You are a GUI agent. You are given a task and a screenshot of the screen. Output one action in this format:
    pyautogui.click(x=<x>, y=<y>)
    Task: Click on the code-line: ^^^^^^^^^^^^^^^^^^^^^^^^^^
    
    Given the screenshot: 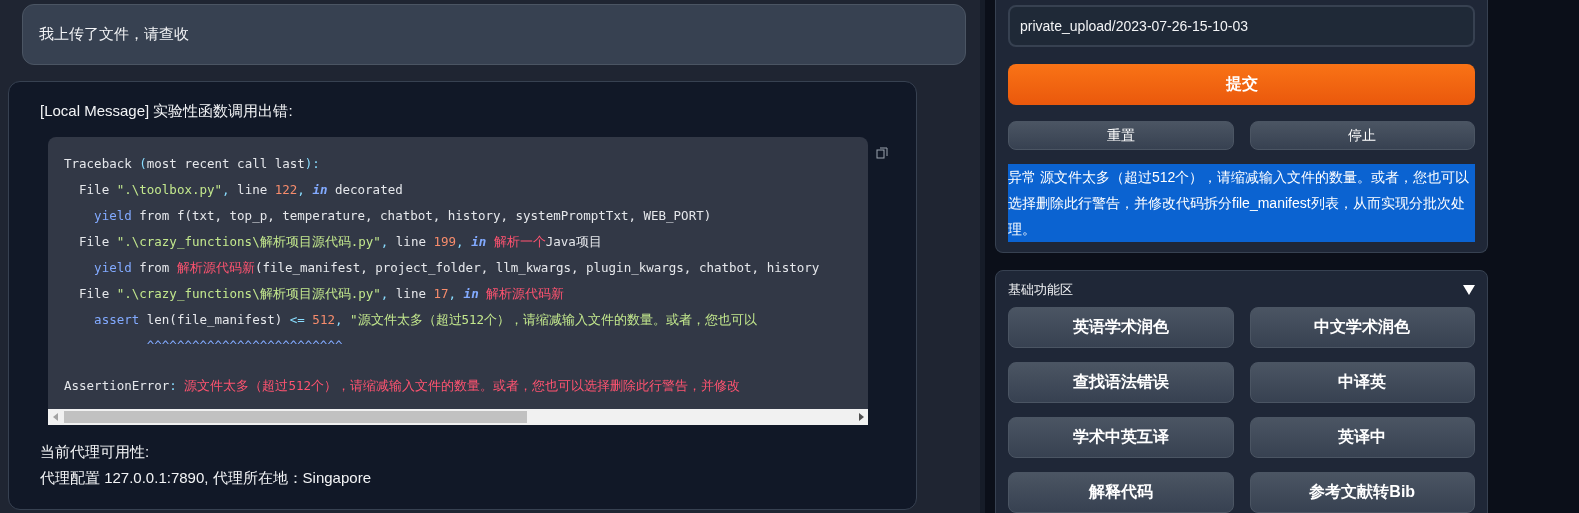 What is the action you would take?
    pyautogui.click(x=244, y=346)
    